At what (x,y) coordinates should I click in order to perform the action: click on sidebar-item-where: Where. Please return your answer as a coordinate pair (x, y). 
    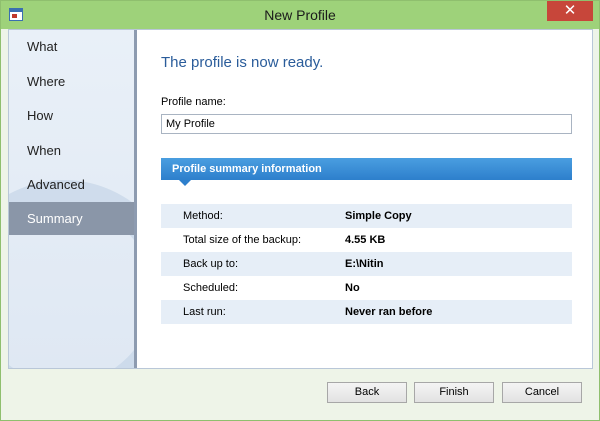
    Looking at the image, I should click on (71, 81).